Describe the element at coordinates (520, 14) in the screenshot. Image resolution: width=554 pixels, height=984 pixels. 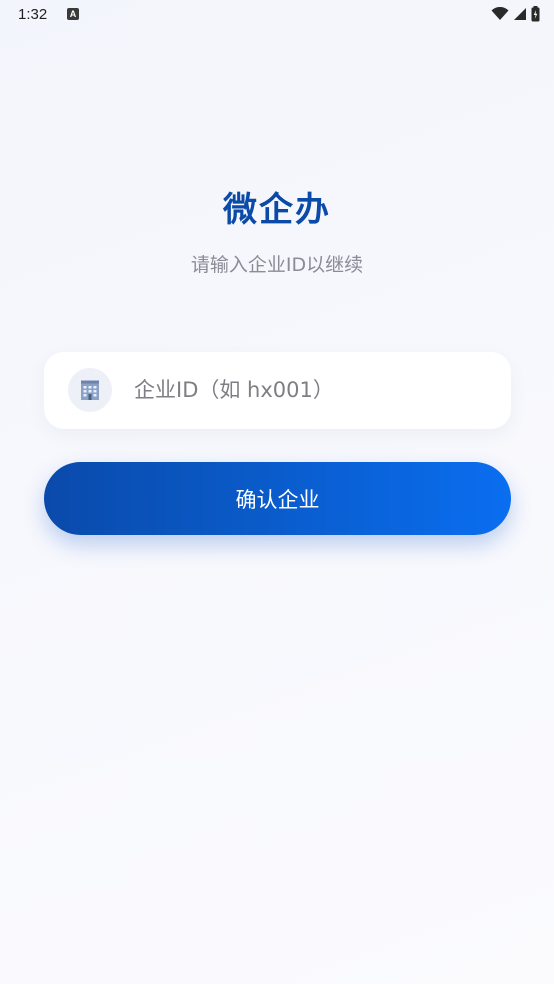
I see `signal-icon` at that location.